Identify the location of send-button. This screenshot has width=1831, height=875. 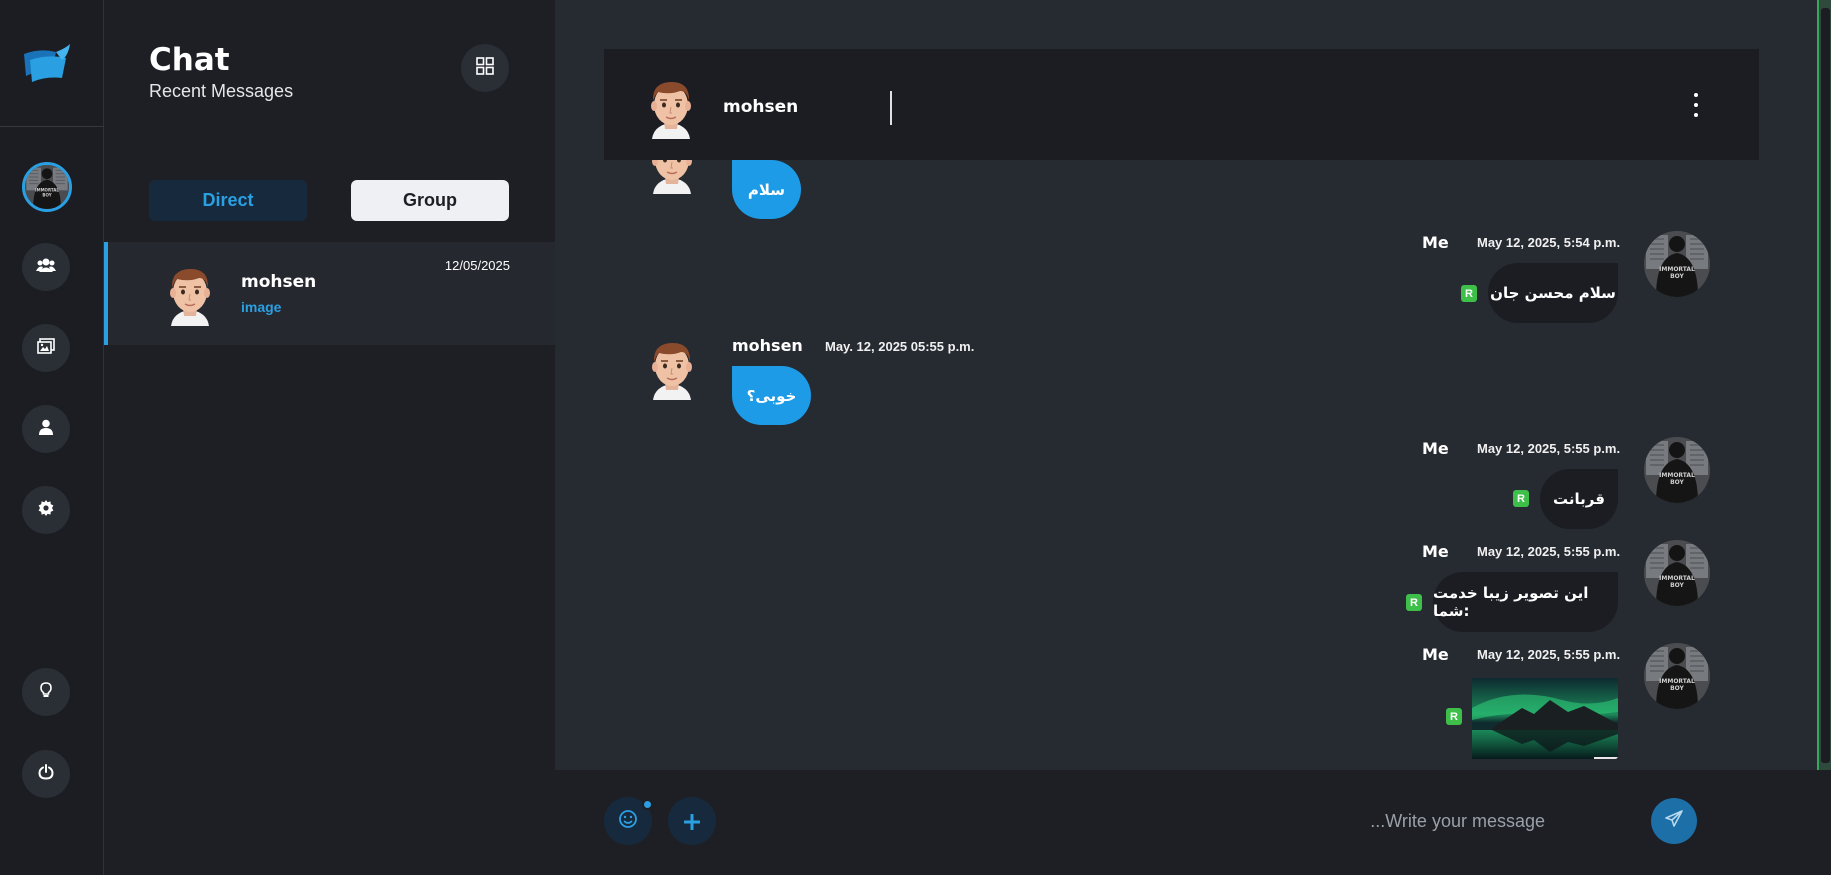
(1674, 821).